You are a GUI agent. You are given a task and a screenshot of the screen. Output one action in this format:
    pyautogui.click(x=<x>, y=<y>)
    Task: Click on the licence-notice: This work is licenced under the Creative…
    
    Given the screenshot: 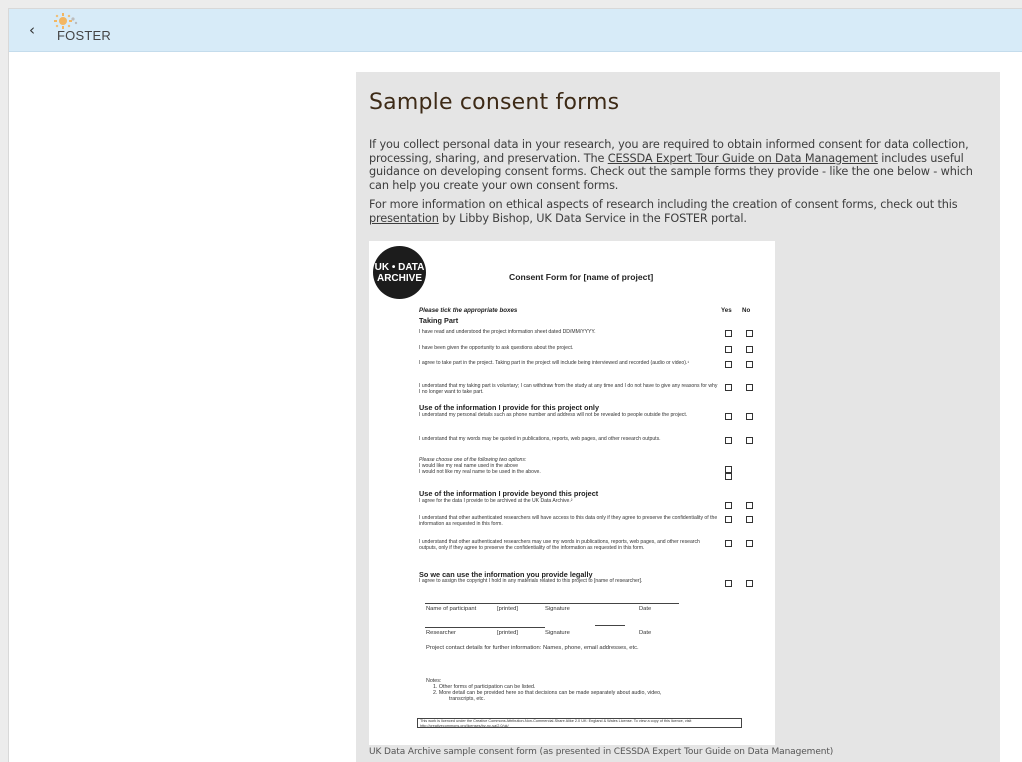 What is the action you would take?
    pyautogui.click(x=579, y=723)
    